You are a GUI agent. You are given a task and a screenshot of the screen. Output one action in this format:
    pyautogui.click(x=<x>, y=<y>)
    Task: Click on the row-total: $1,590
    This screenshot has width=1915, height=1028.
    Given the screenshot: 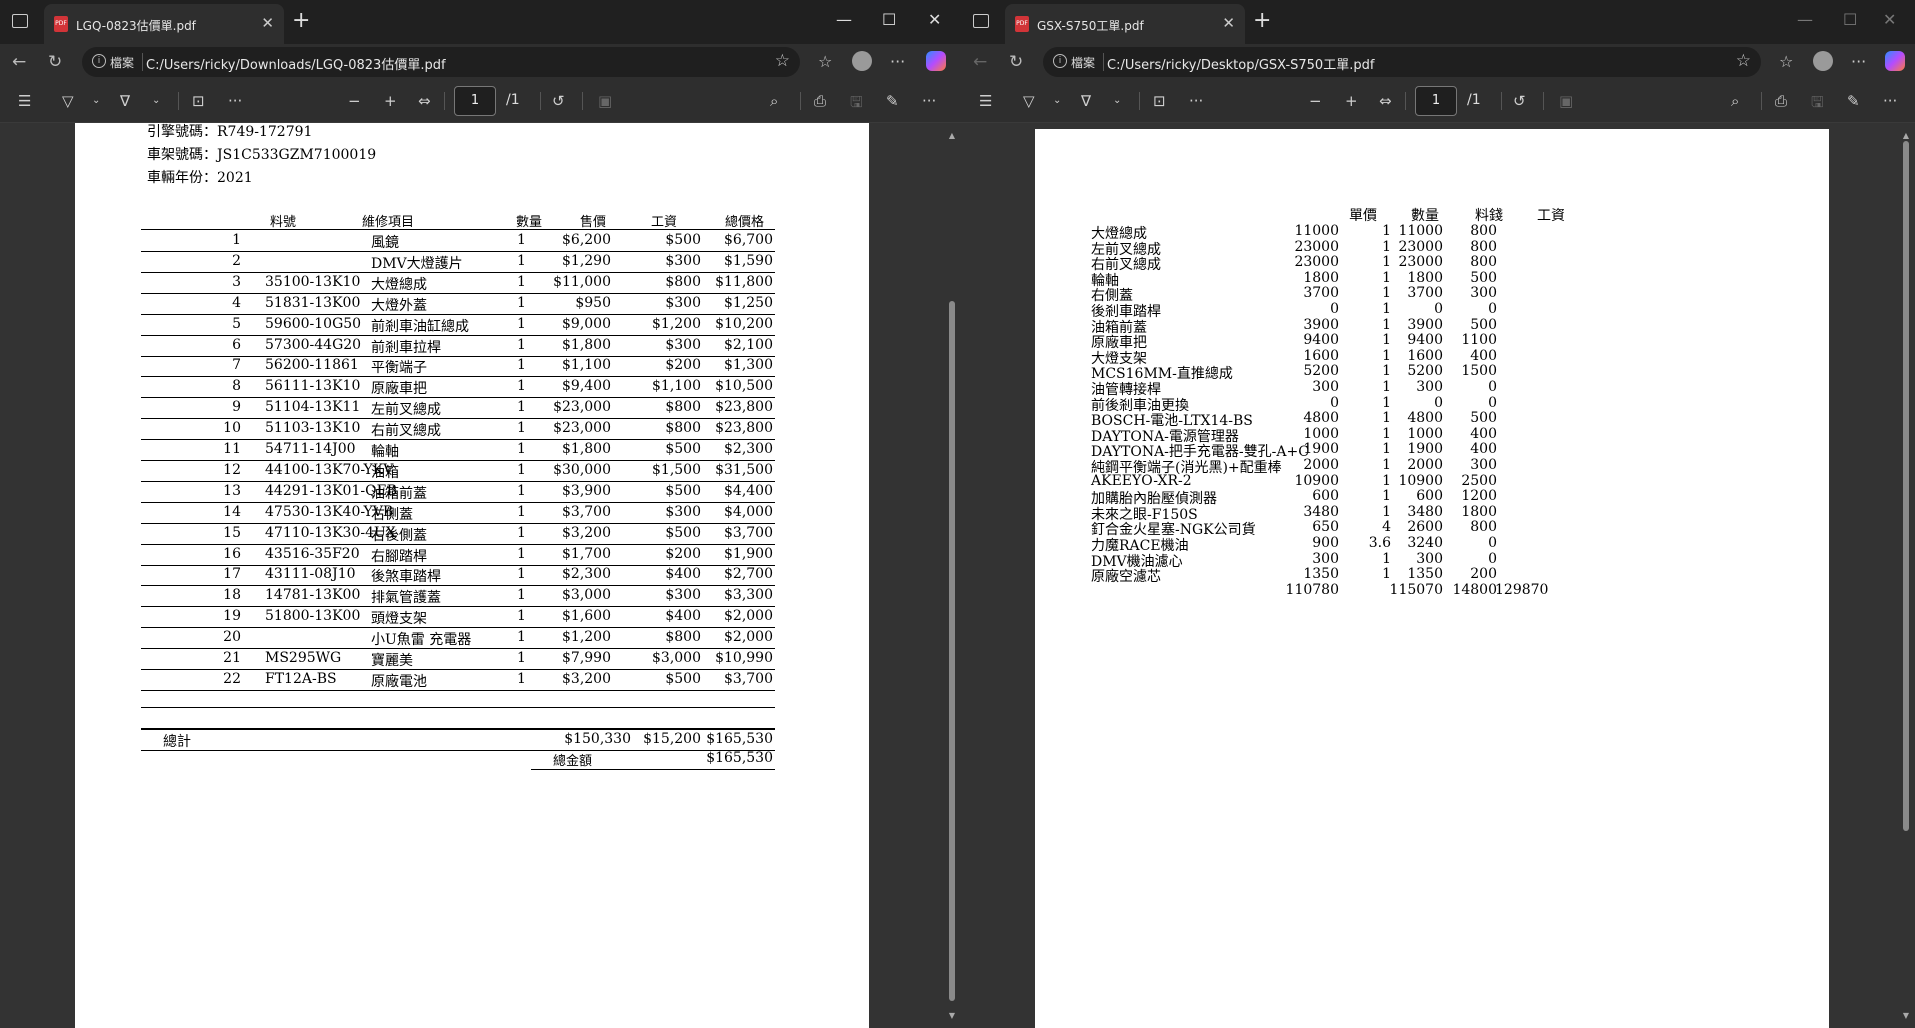 What is the action you would take?
    pyautogui.click(x=748, y=260)
    